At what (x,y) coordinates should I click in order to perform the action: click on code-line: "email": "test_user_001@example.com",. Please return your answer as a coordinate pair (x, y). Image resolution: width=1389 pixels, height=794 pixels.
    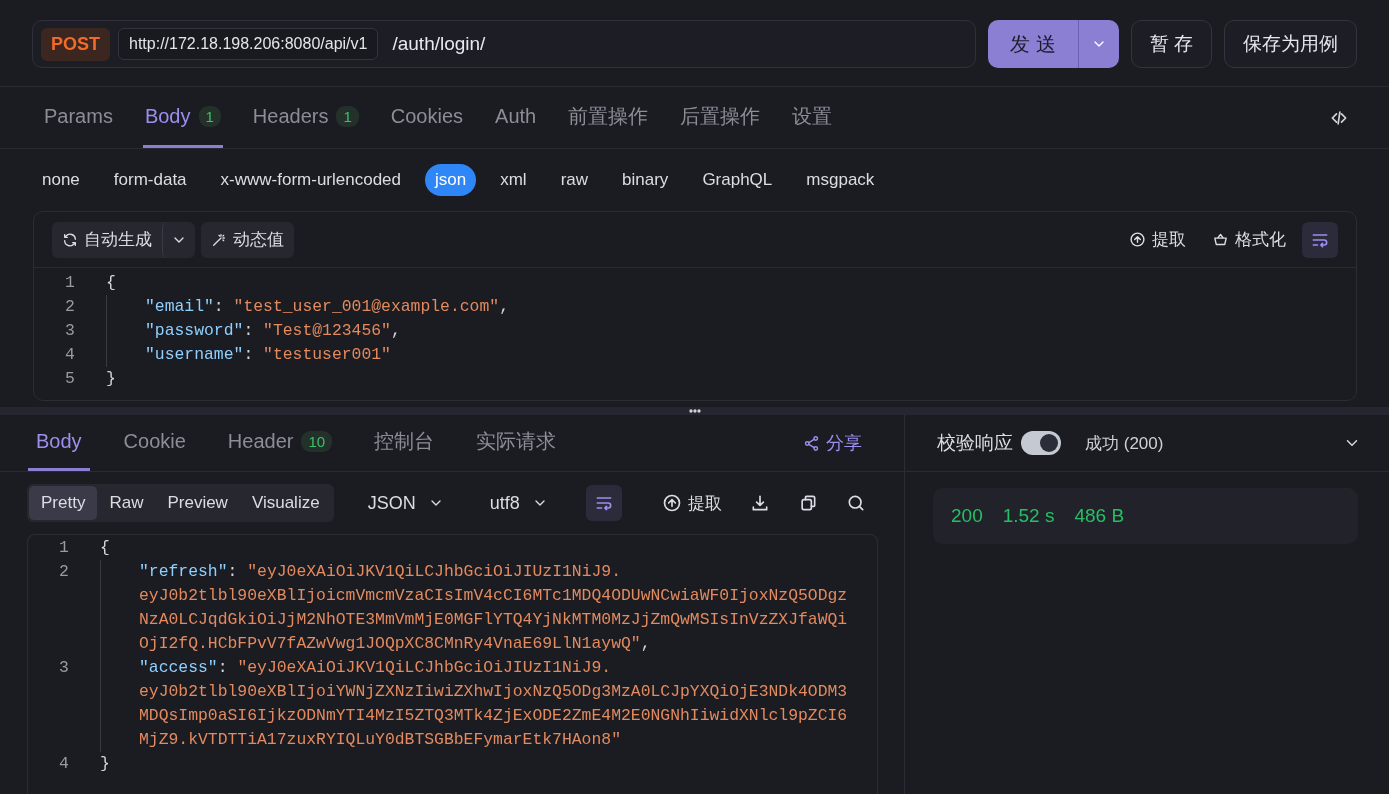
    Looking at the image, I should click on (327, 307).